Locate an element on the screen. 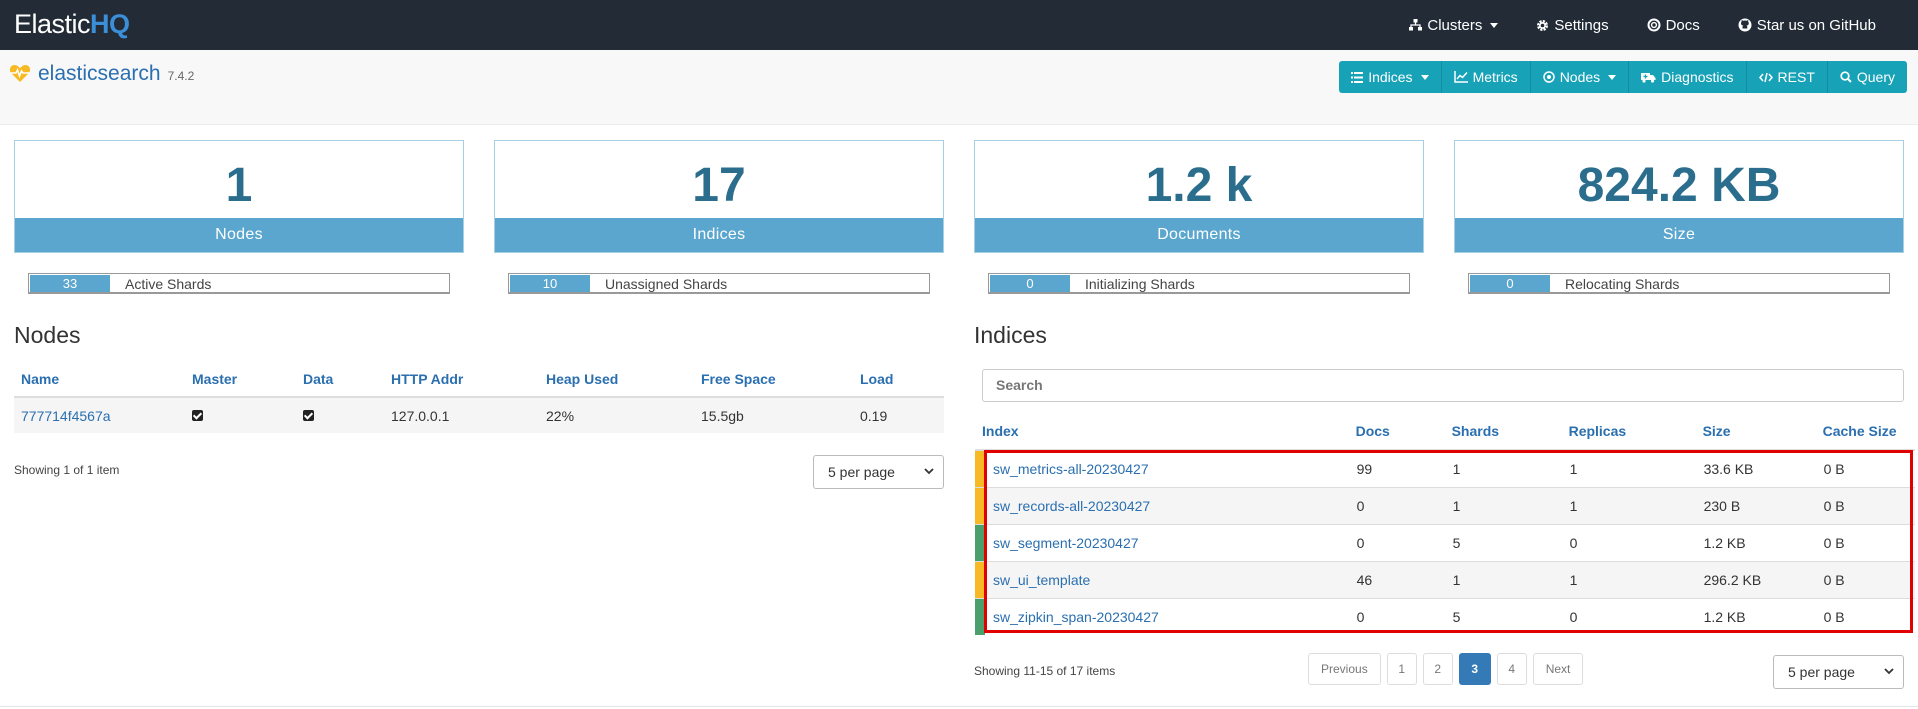  index-name-link: sw_zipkin_span-20230427 is located at coordinates (1076, 617).